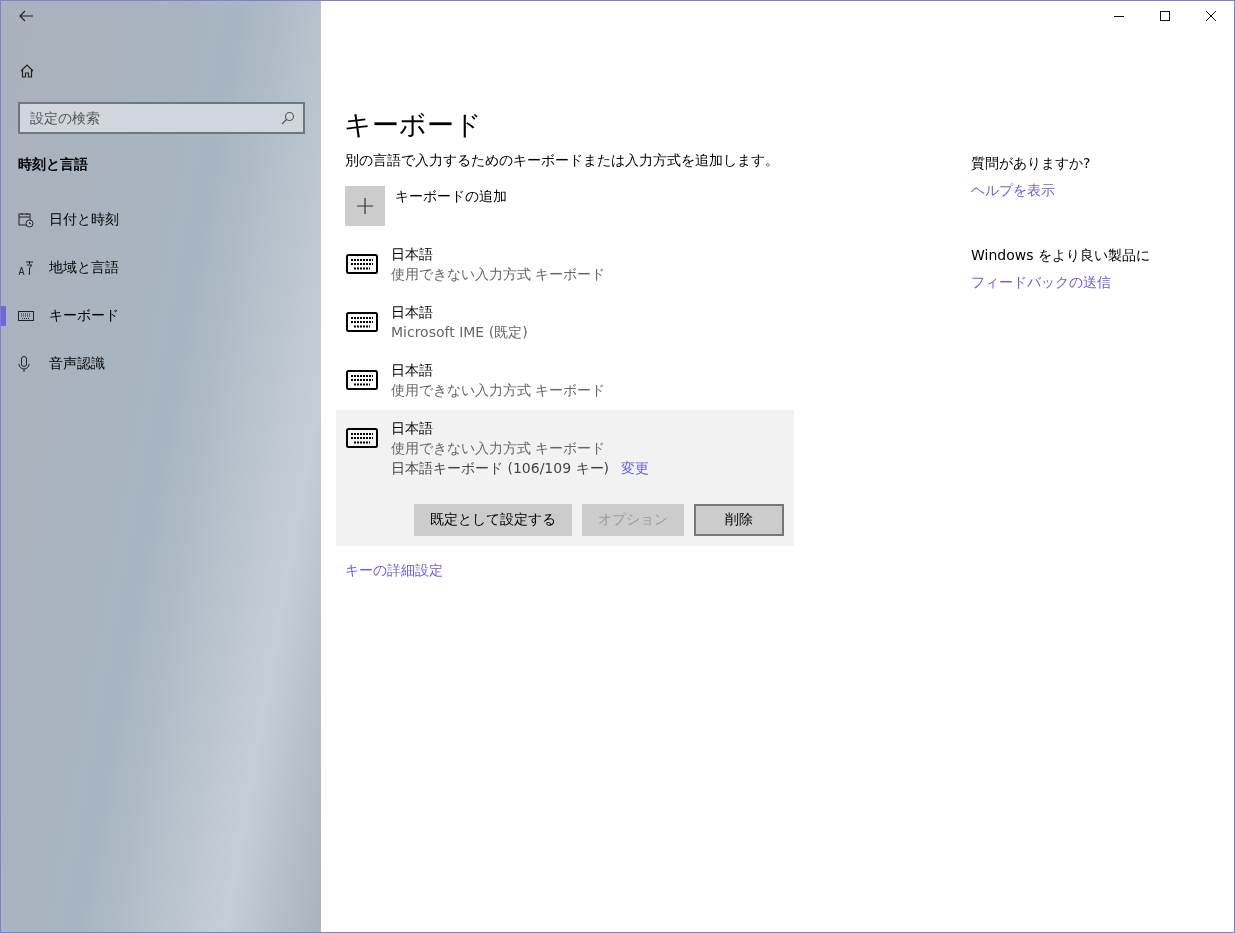 The width and height of the screenshot is (1235, 933). I want to click on calendar-clock-icon, so click(26, 220).